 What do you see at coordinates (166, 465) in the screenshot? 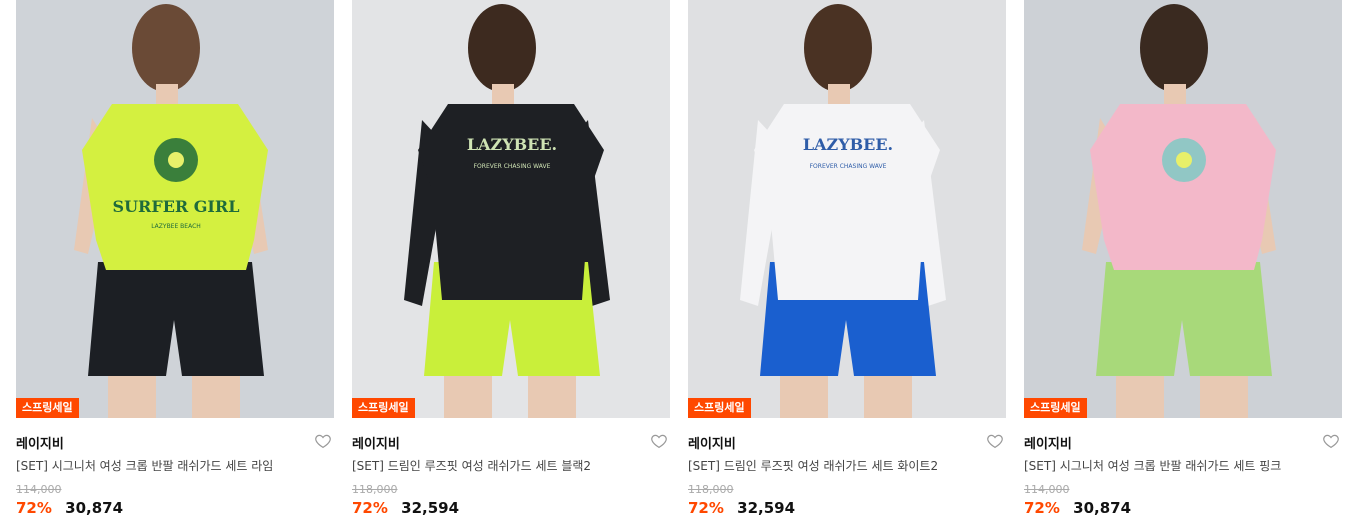
I see `product-name: [SET] 시그니처 여성 크롭 반팔 래쉬가드 세트 라임` at bounding box center [166, 465].